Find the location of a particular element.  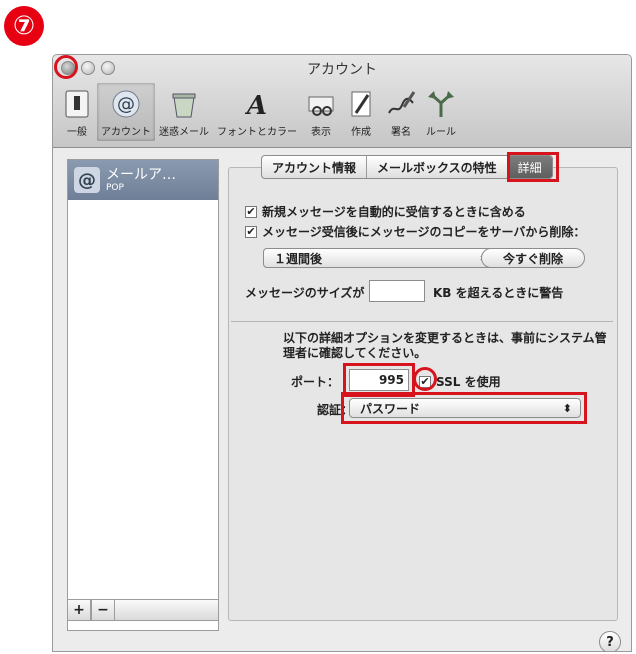

toolbar-label: ルール is located at coordinates (441, 132).